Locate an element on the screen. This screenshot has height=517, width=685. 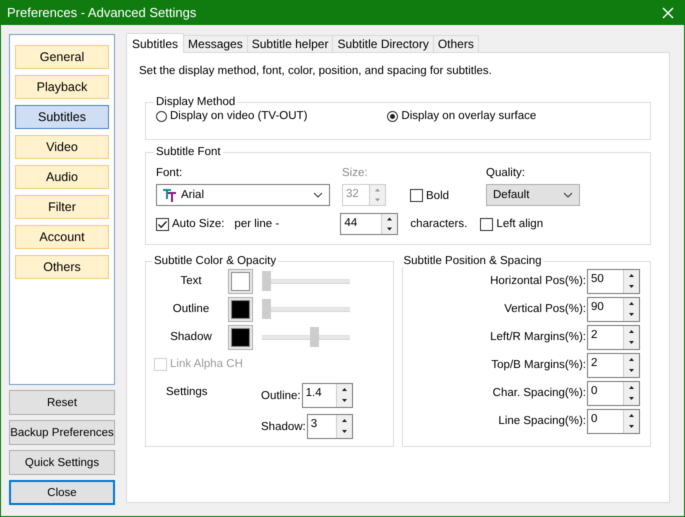
sidebar-button: Backup Preferences is located at coordinates (62, 432).